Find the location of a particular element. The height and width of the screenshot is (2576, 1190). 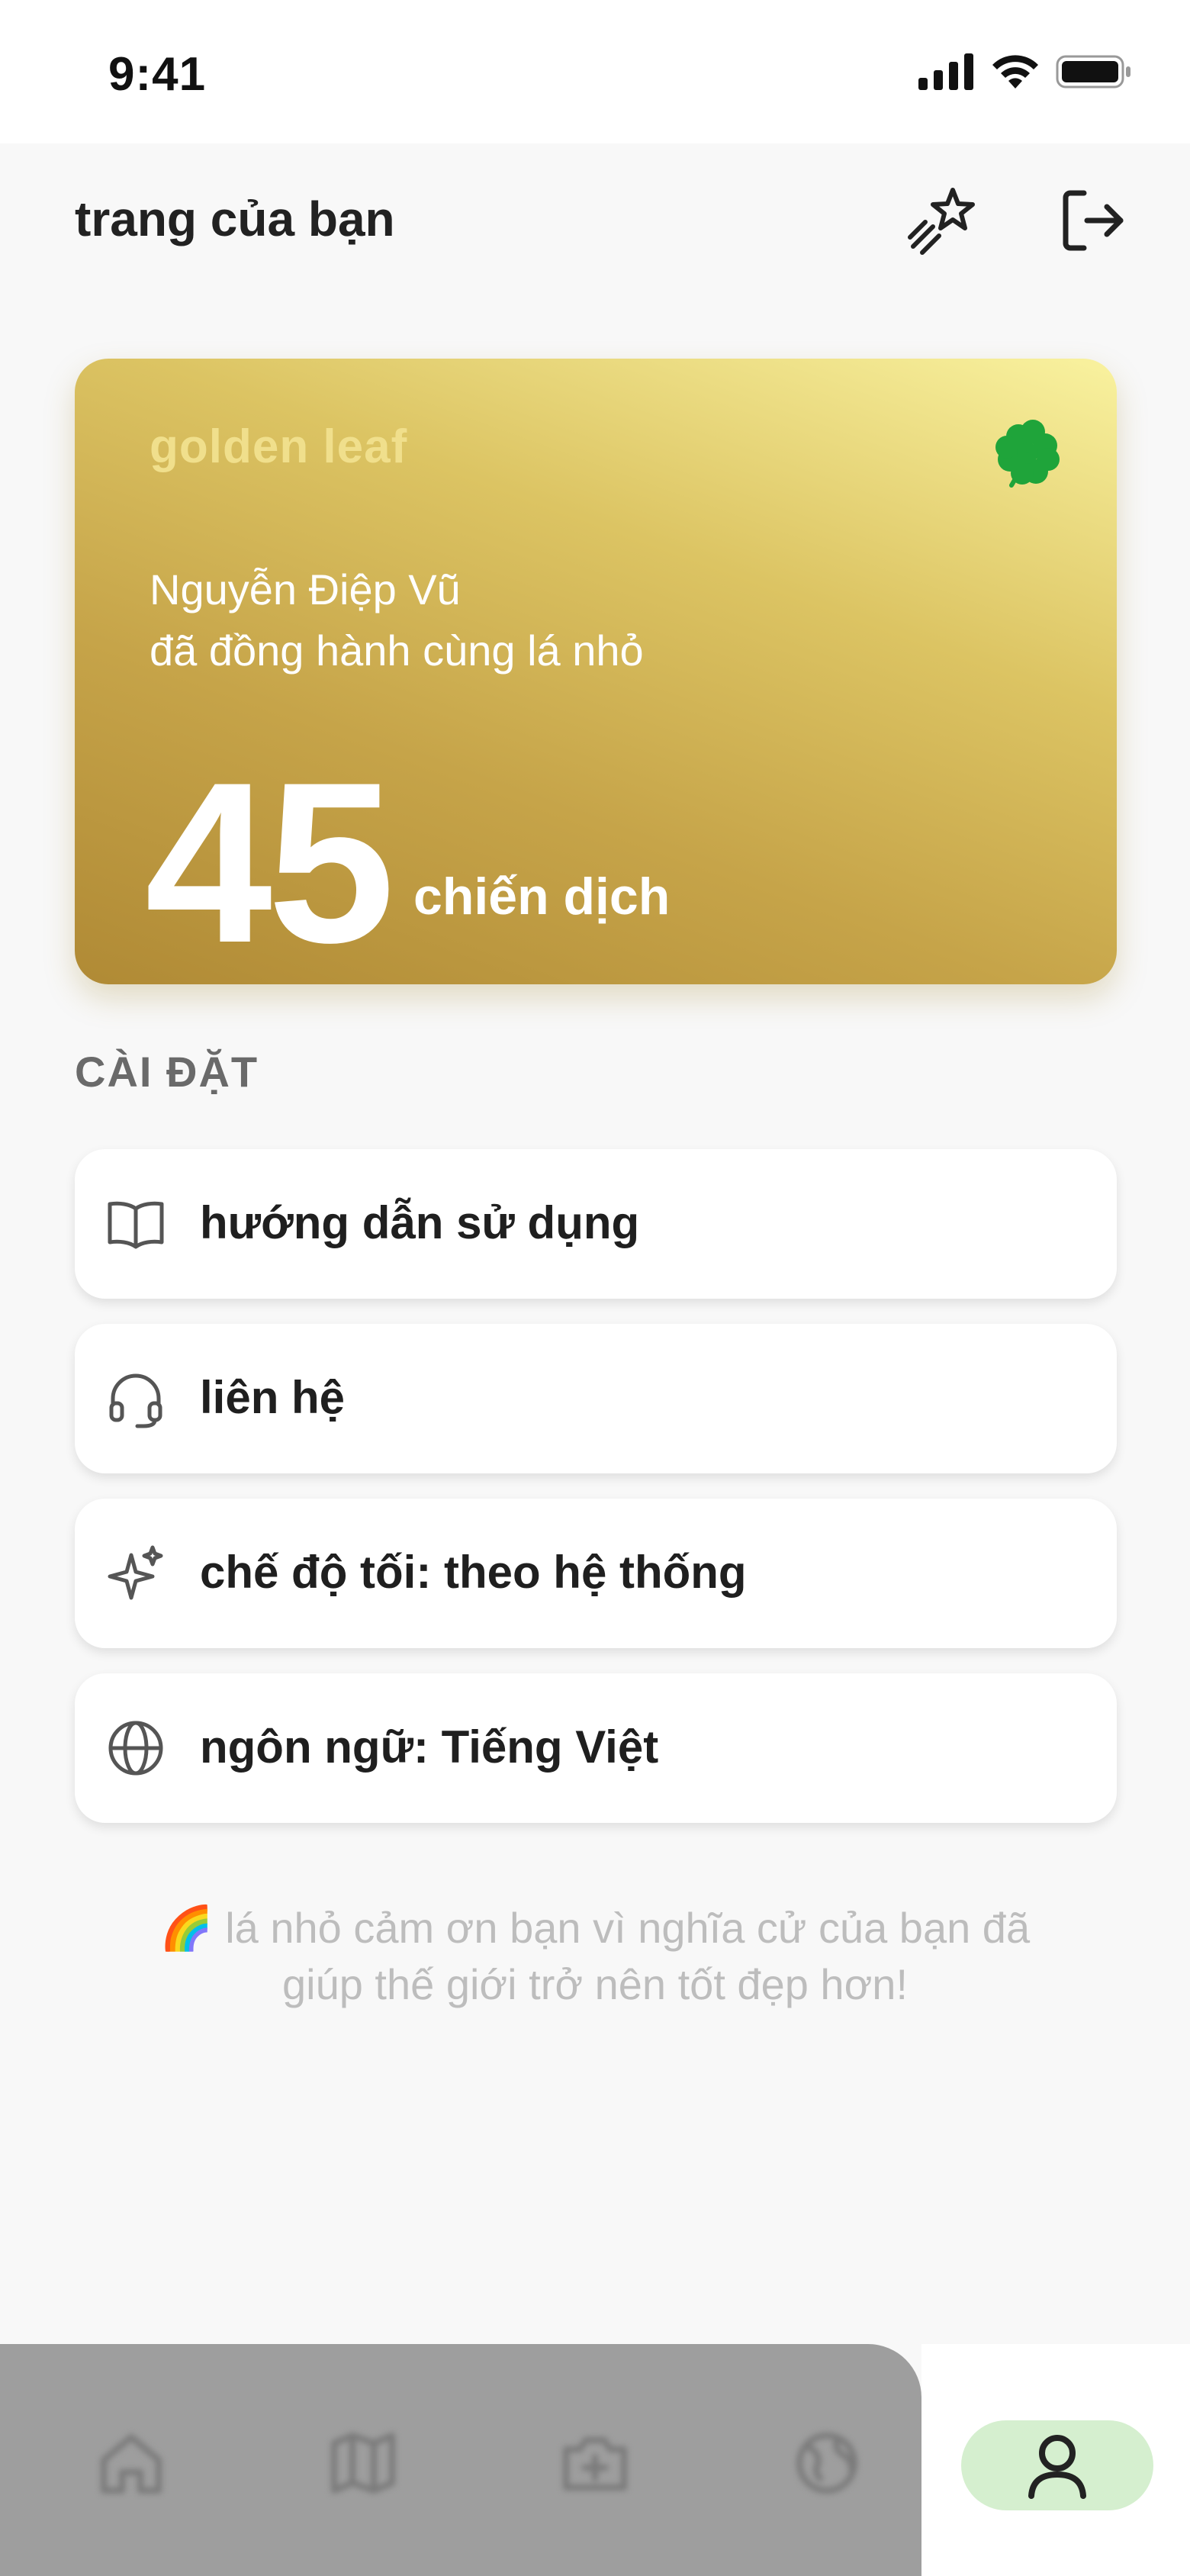

globe-icon is located at coordinates (135, 1748).